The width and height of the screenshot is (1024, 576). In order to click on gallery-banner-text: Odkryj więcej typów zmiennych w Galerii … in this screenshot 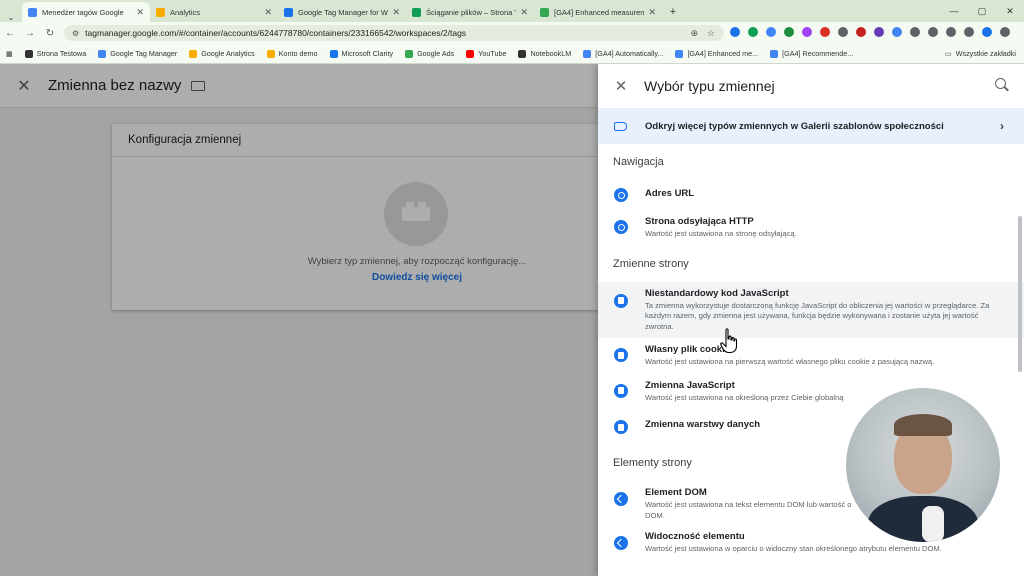, I will do `click(794, 126)`.